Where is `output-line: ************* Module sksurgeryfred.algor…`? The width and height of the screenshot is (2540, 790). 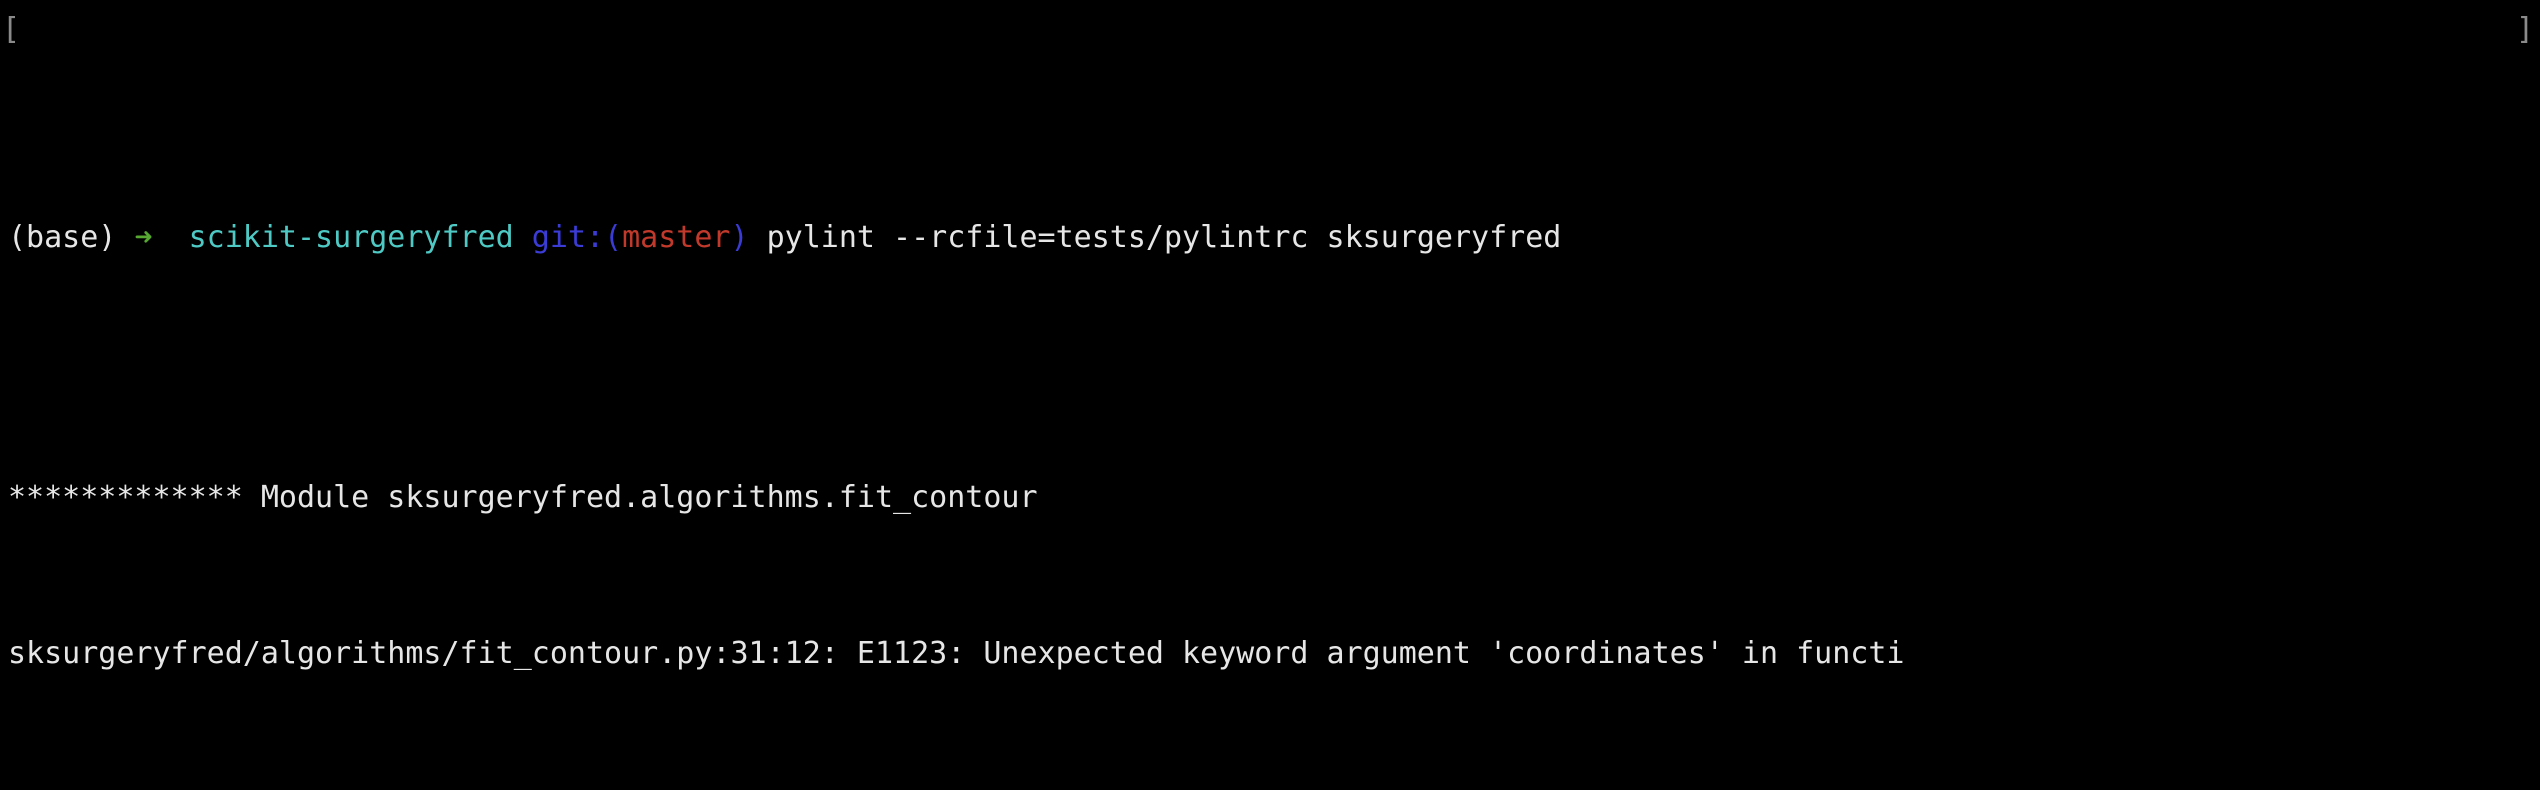
output-line: ************* Module sksurgeryfred.algor… is located at coordinates (523, 497).